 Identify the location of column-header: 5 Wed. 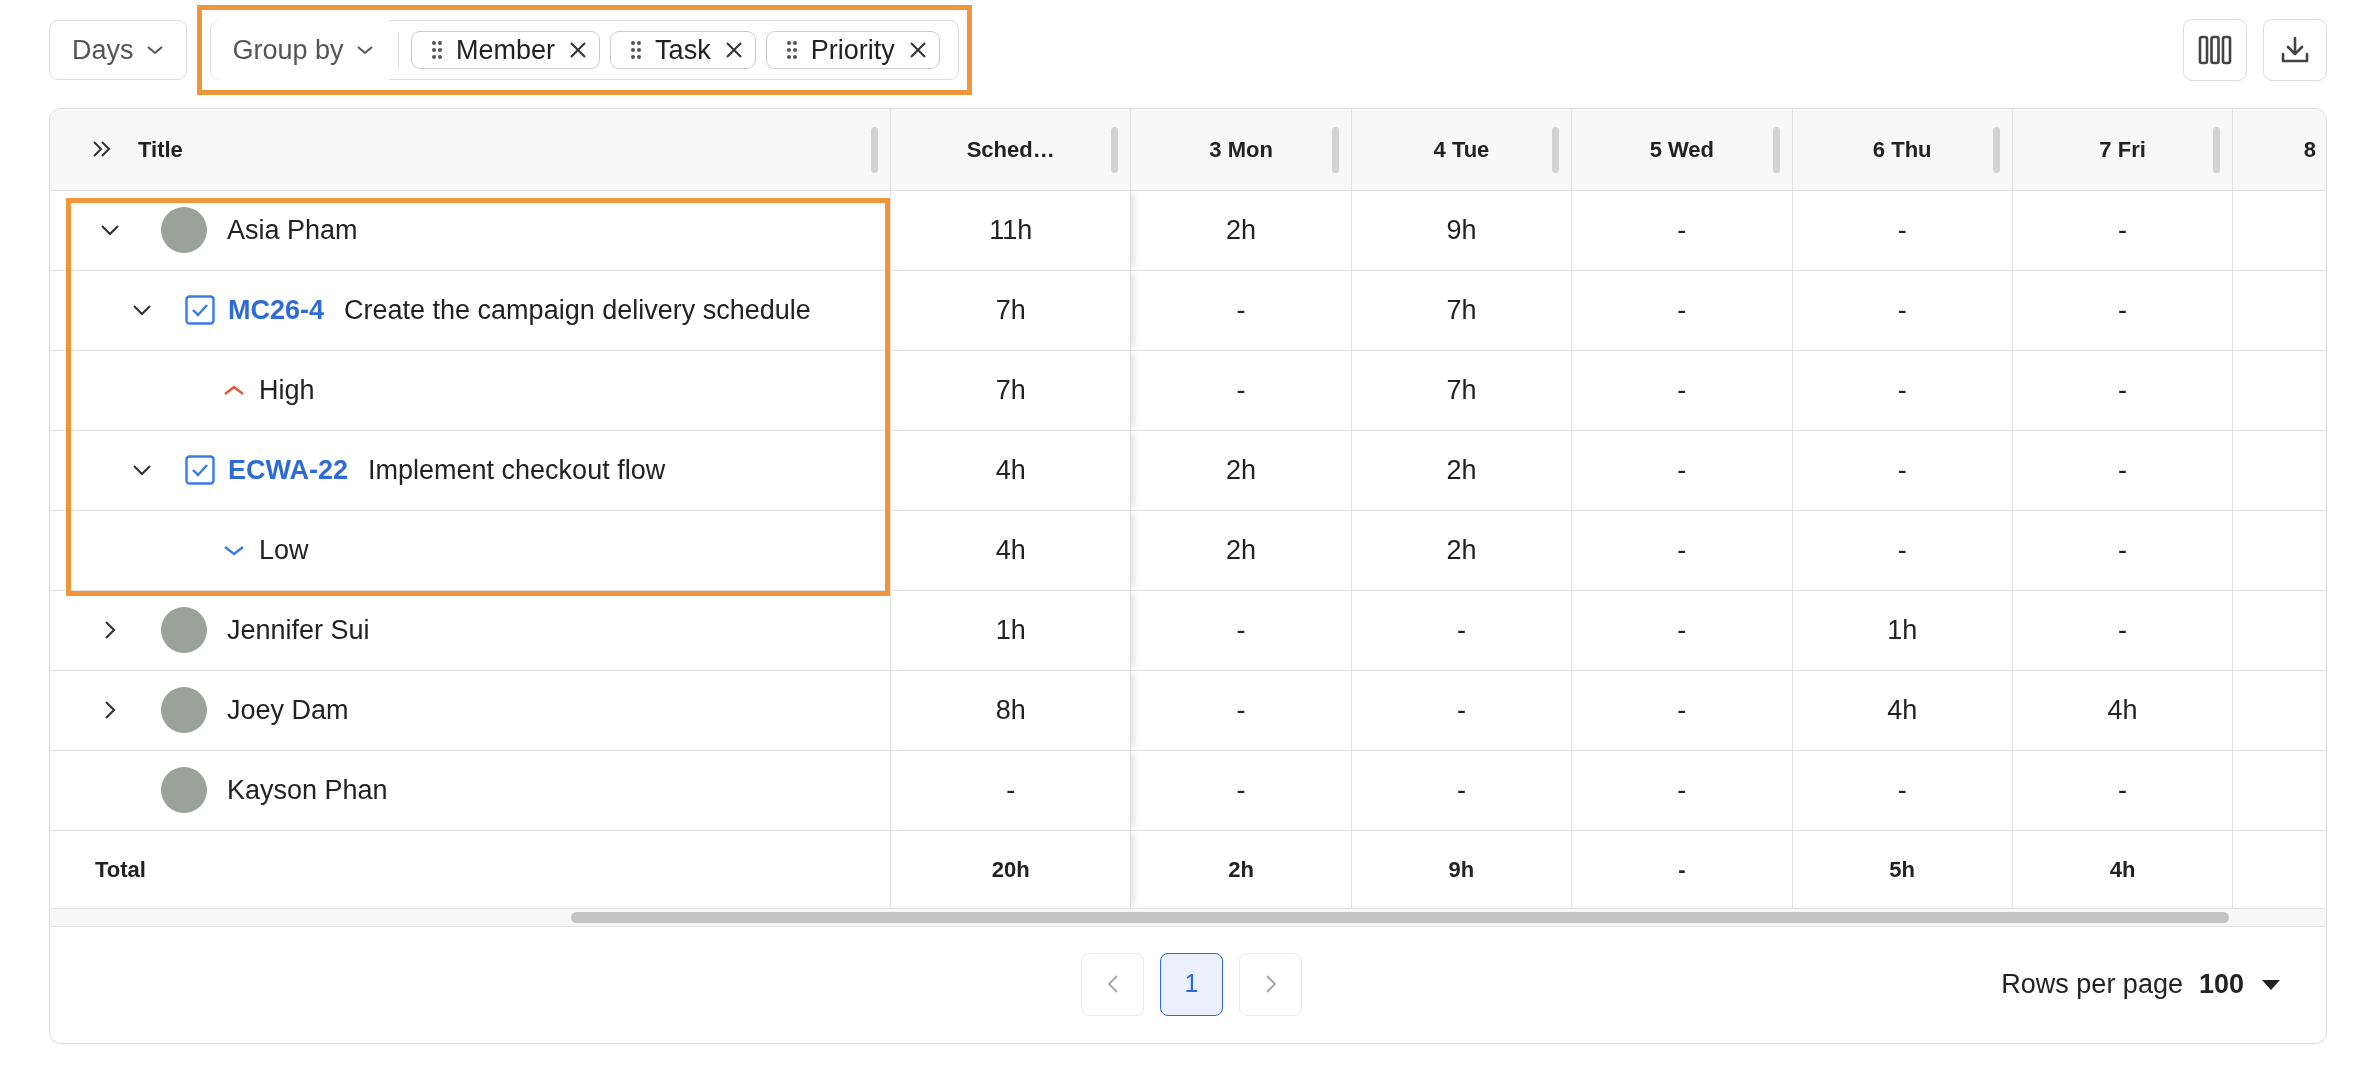
(1681, 149).